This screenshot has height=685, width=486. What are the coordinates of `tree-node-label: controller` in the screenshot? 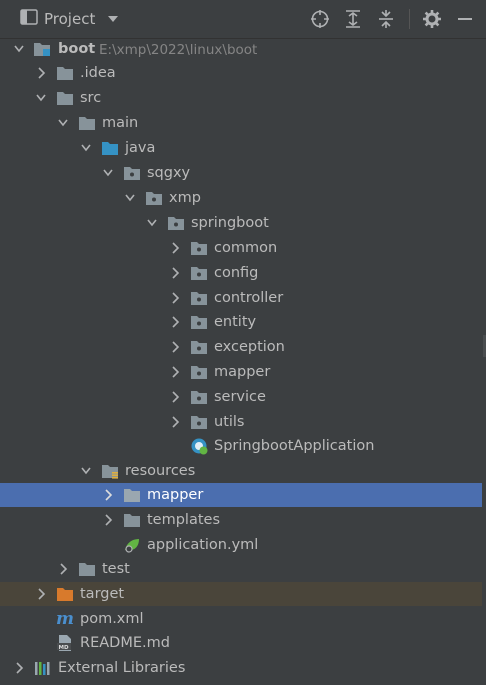 It's located at (249, 298).